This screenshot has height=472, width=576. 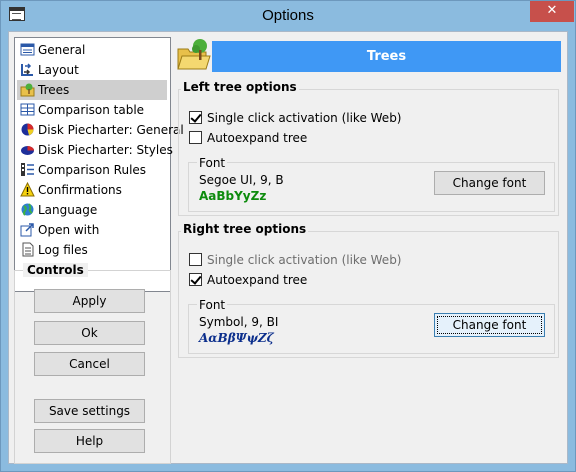 What do you see at coordinates (239, 322) in the screenshot?
I see `right-font-value: Symbol, 9, BI` at bounding box center [239, 322].